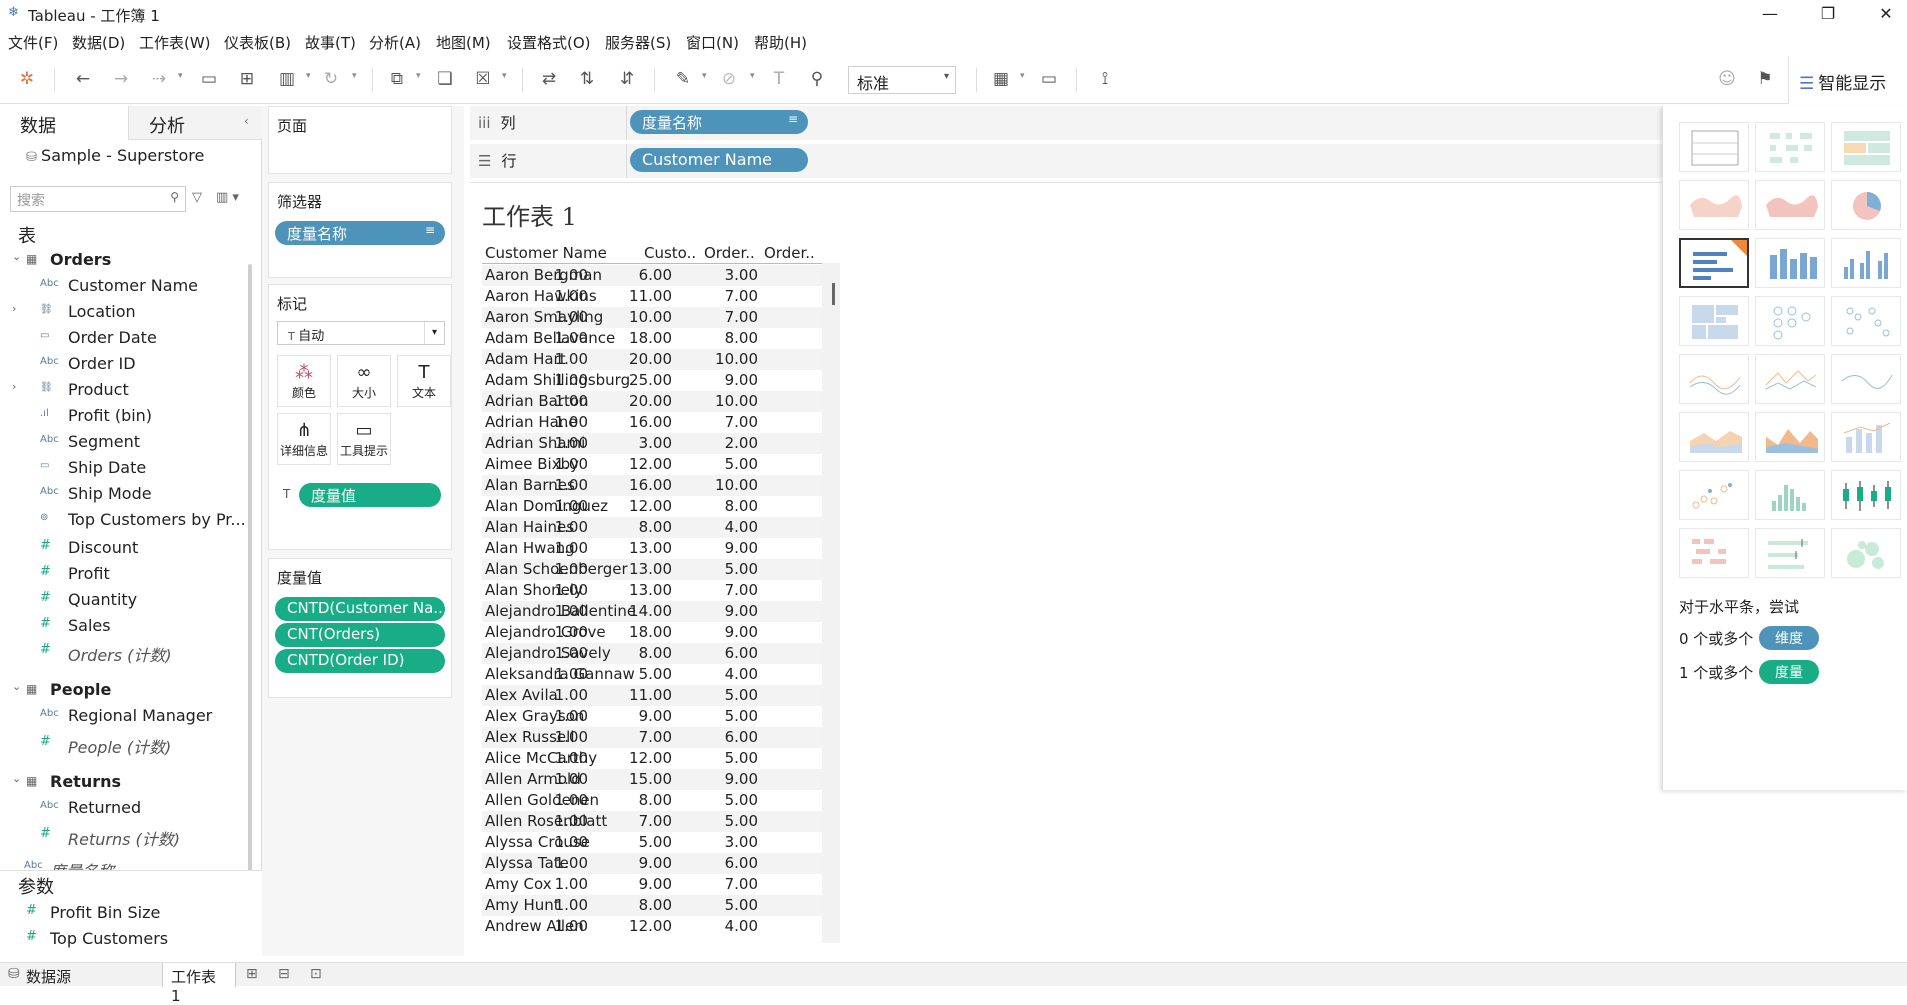  Describe the element at coordinates (463, 42) in the screenshot. I see `menu-map: 地图(M)` at that location.